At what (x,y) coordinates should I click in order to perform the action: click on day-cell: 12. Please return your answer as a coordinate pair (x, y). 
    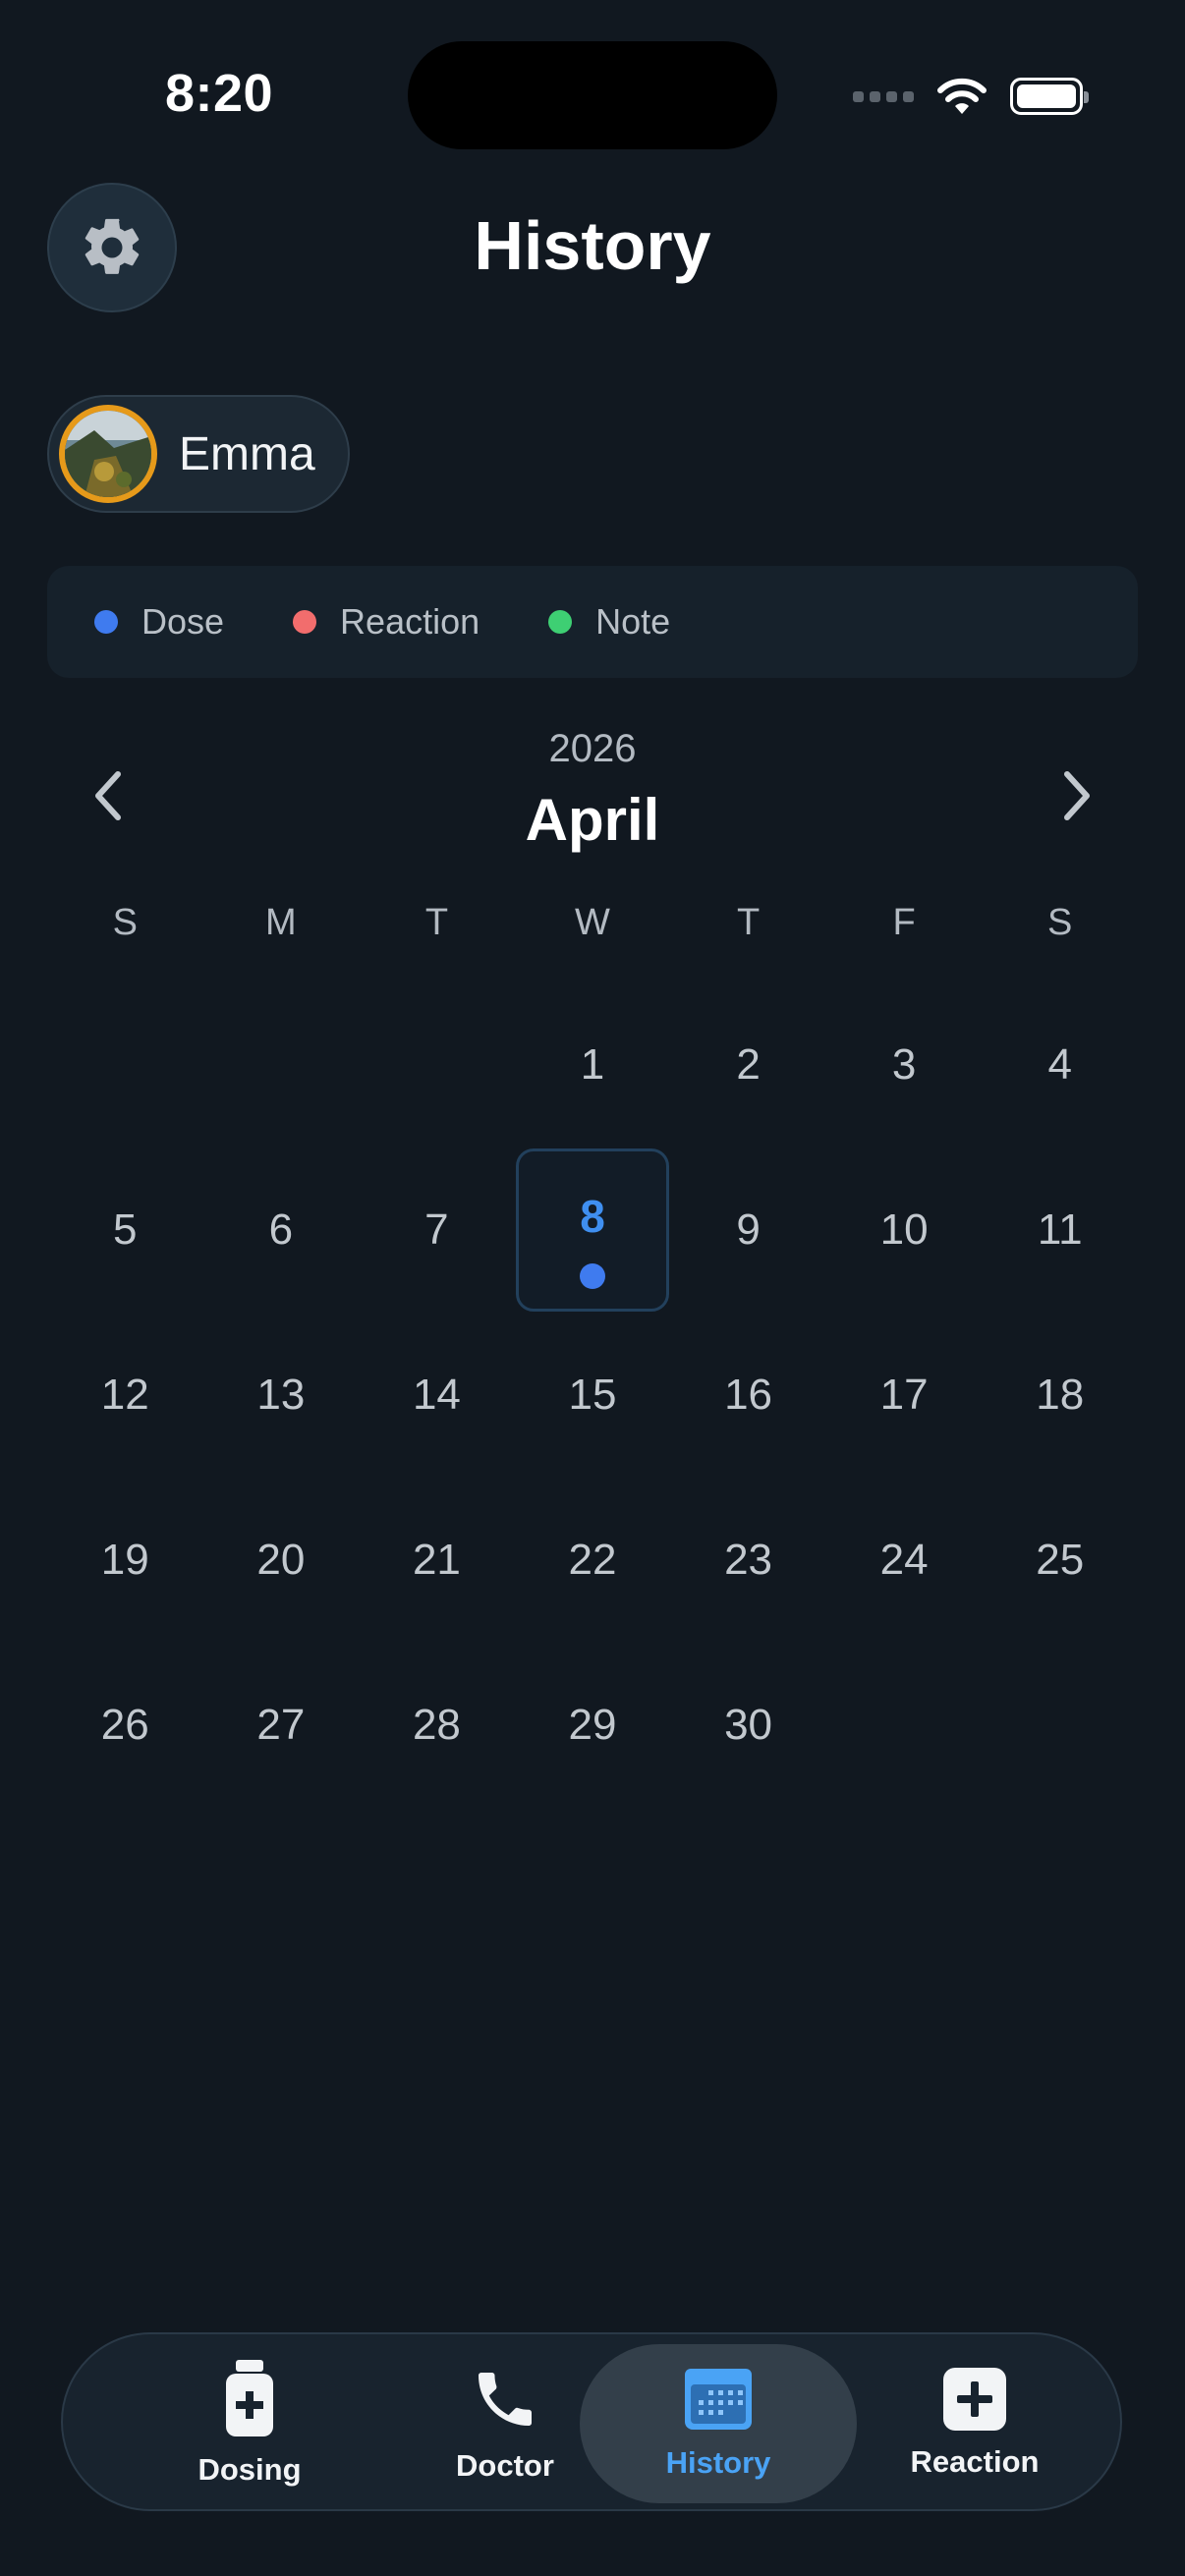
    Looking at the image, I should click on (125, 1395).